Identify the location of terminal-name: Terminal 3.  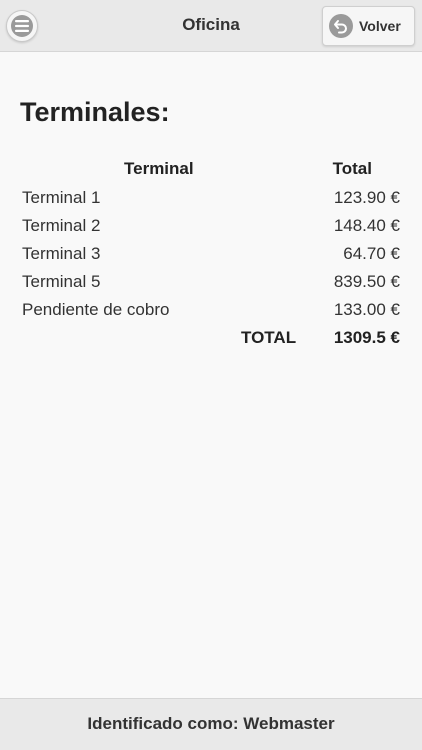
(61, 253).